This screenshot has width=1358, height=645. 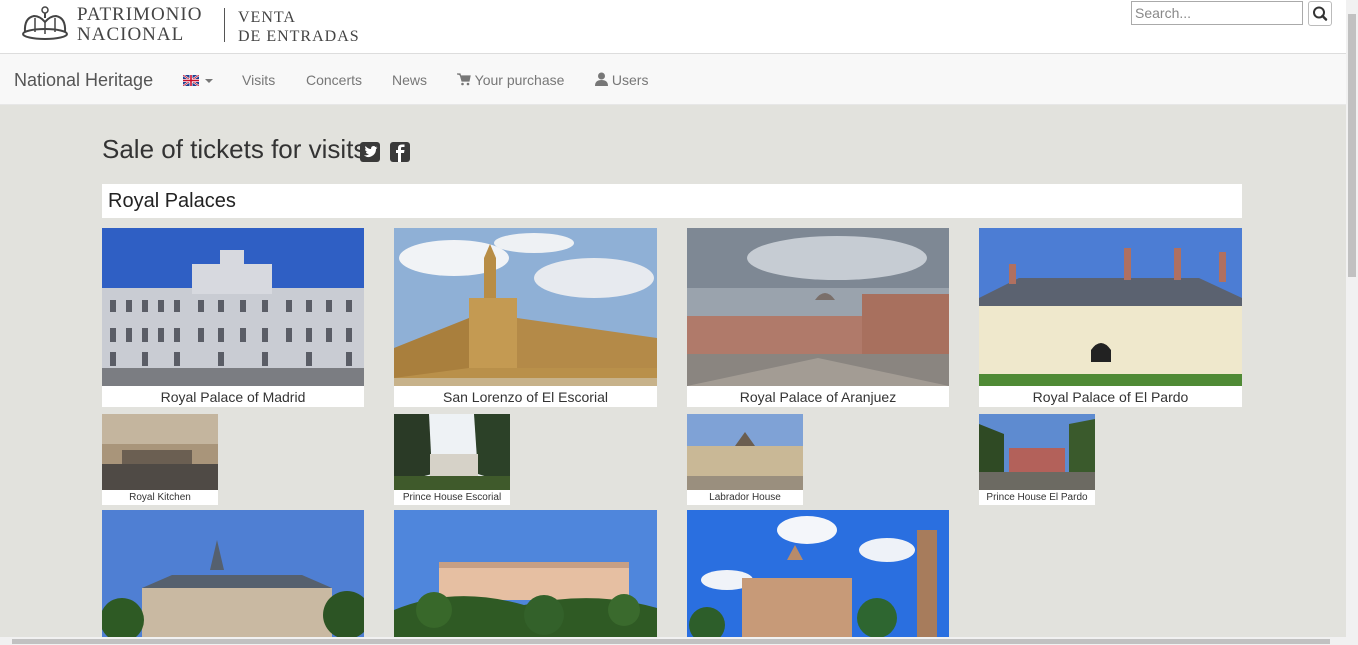 I want to click on photo-labrador-house, so click(x=745, y=452).